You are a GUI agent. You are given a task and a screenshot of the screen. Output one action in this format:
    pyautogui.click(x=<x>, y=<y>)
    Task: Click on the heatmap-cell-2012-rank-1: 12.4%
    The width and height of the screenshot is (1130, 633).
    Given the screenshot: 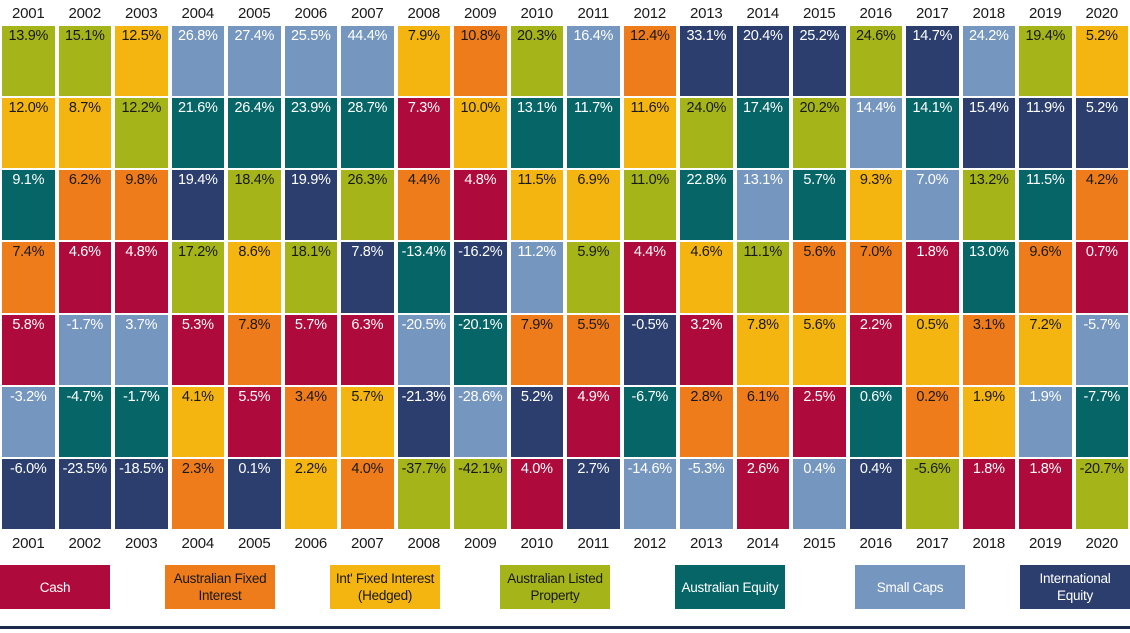 What is the action you would take?
    pyautogui.click(x=649, y=61)
    